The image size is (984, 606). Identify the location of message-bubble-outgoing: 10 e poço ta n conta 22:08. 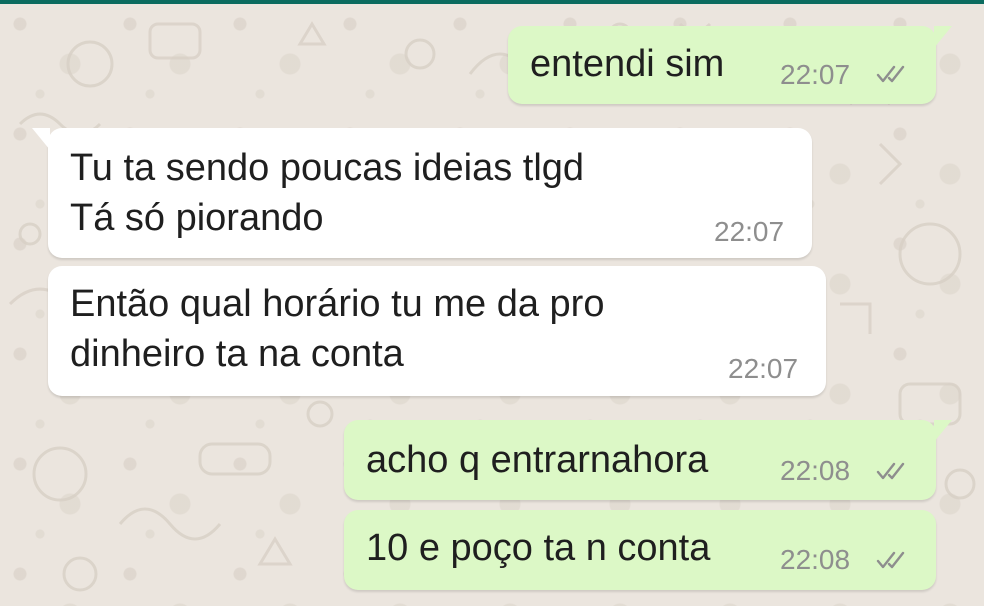
(640, 550).